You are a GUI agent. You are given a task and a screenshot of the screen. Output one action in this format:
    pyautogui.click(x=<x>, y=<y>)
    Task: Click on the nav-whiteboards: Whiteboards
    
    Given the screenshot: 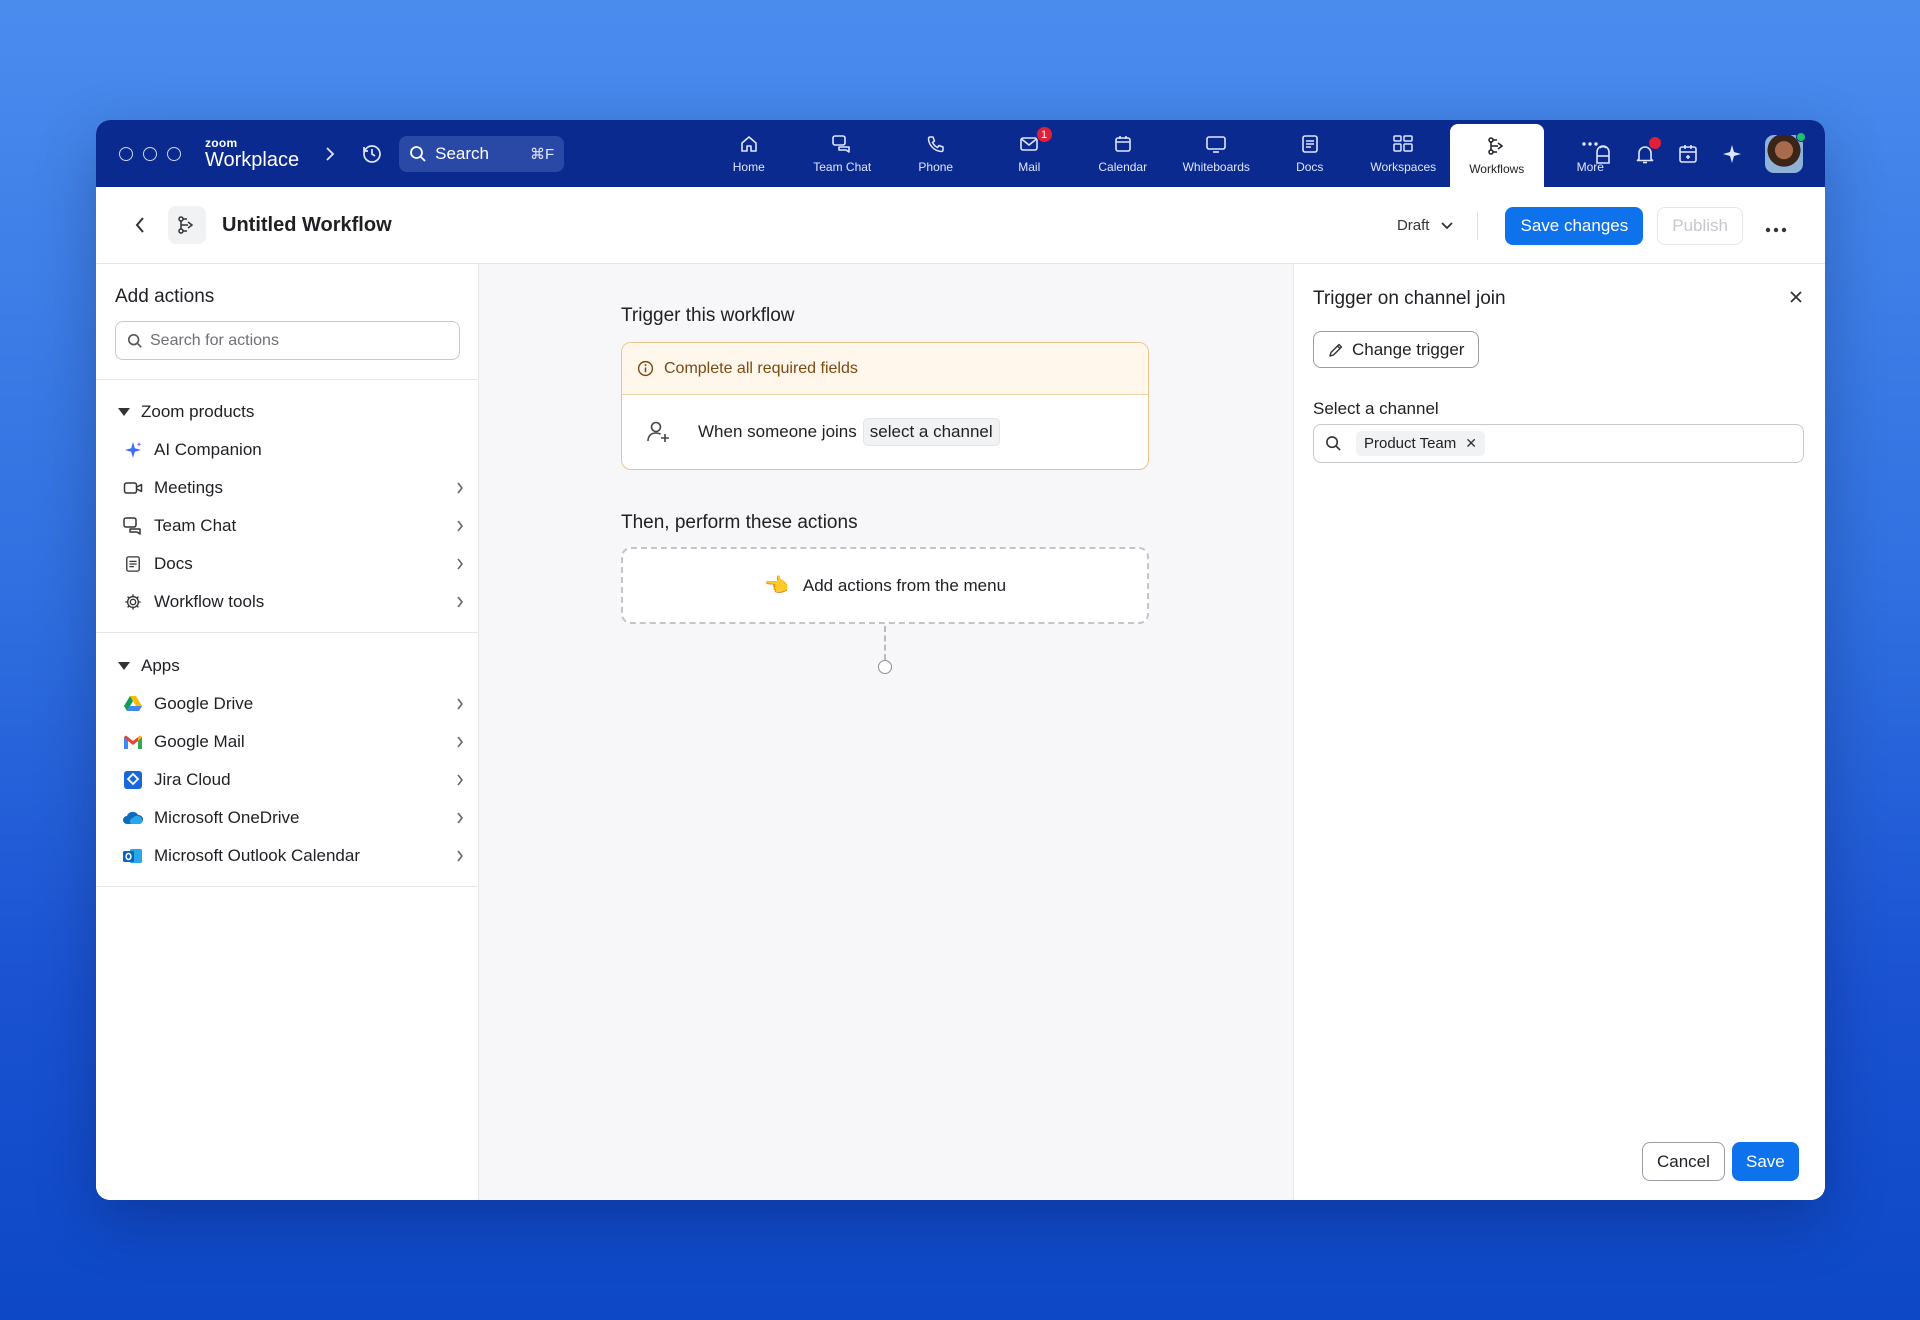 What is the action you would take?
    pyautogui.click(x=1217, y=153)
    